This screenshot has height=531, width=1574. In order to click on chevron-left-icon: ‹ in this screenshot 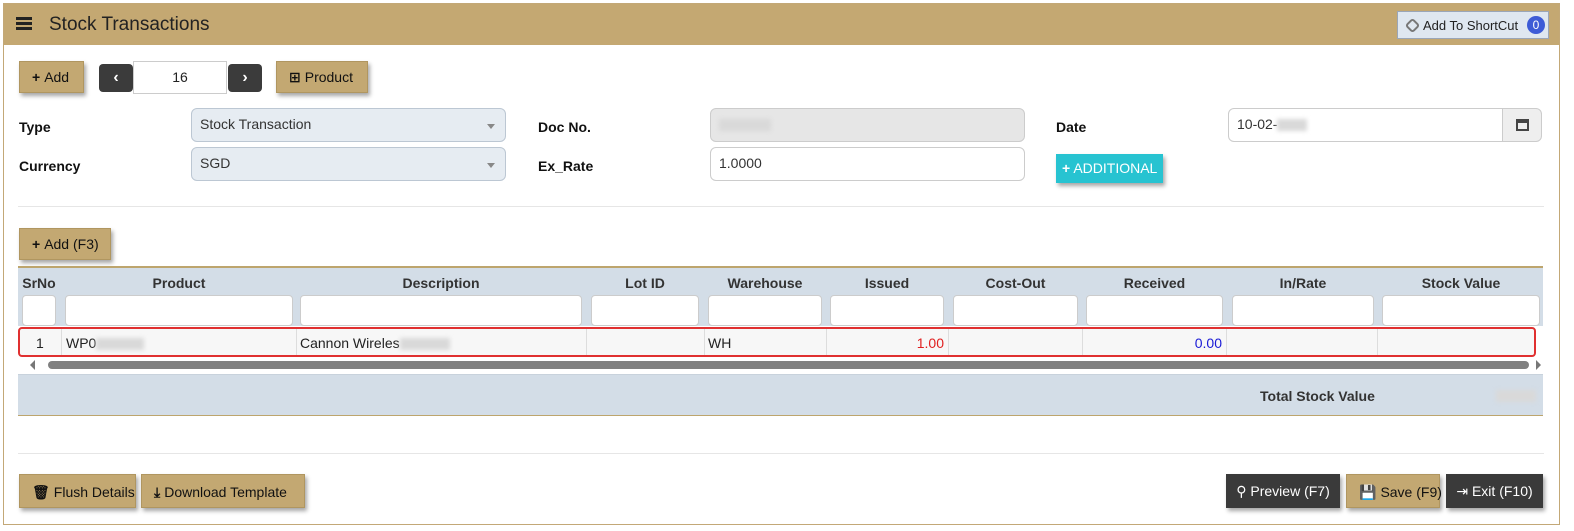, I will do `click(116, 77)`.